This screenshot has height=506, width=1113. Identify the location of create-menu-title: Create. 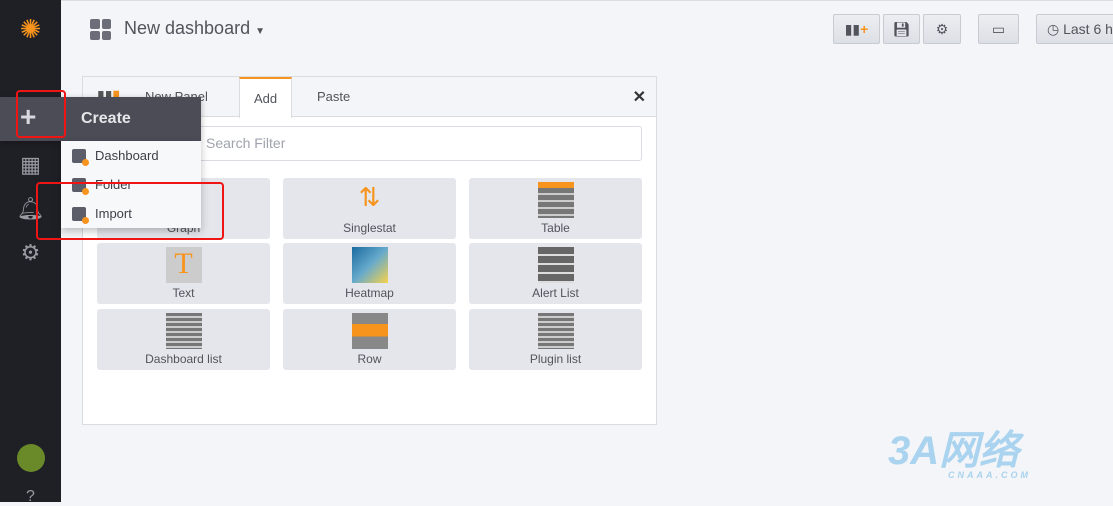
(106, 118).